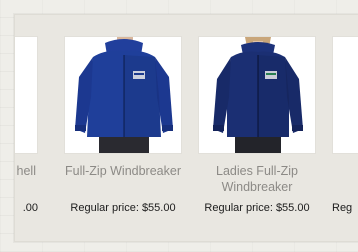 This screenshot has height=252, width=358. I want to click on product-price: .00, so click(30, 208).